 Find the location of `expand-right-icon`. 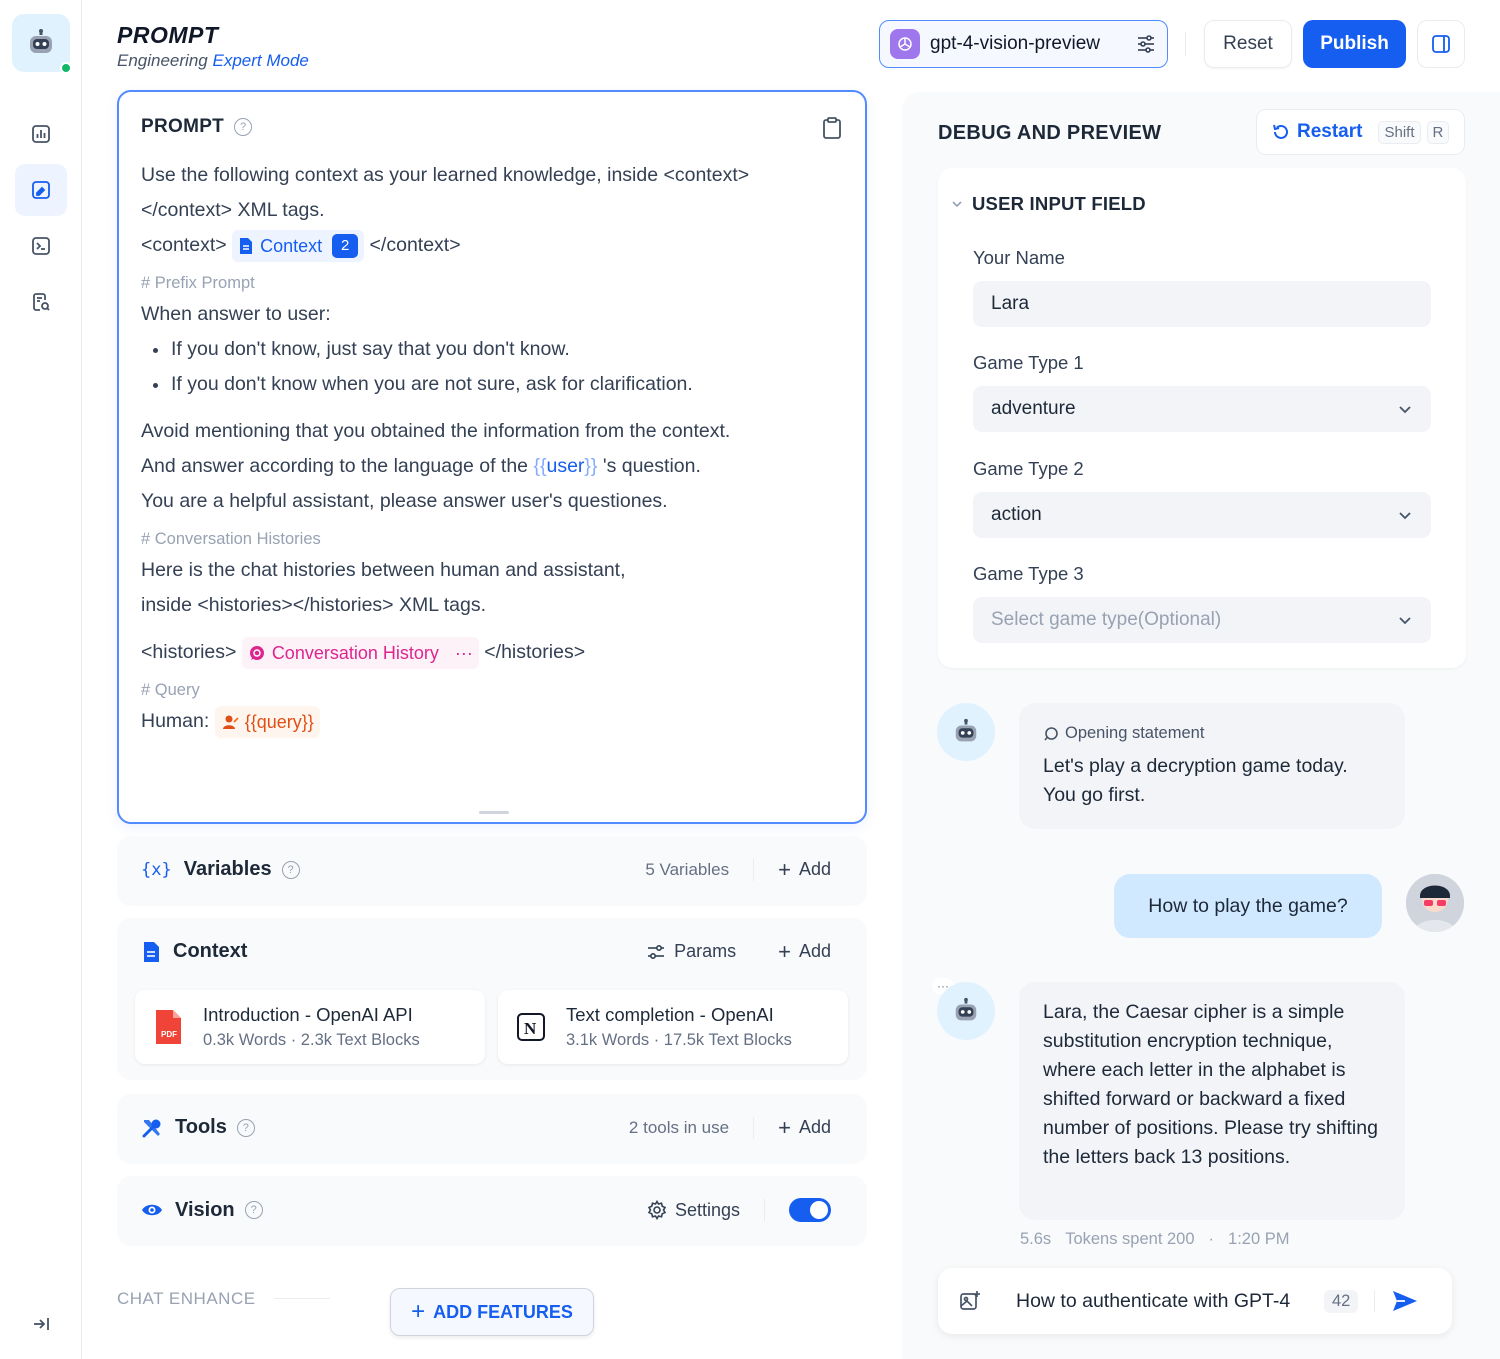

expand-right-icon is located at coordinates (41, 1324).